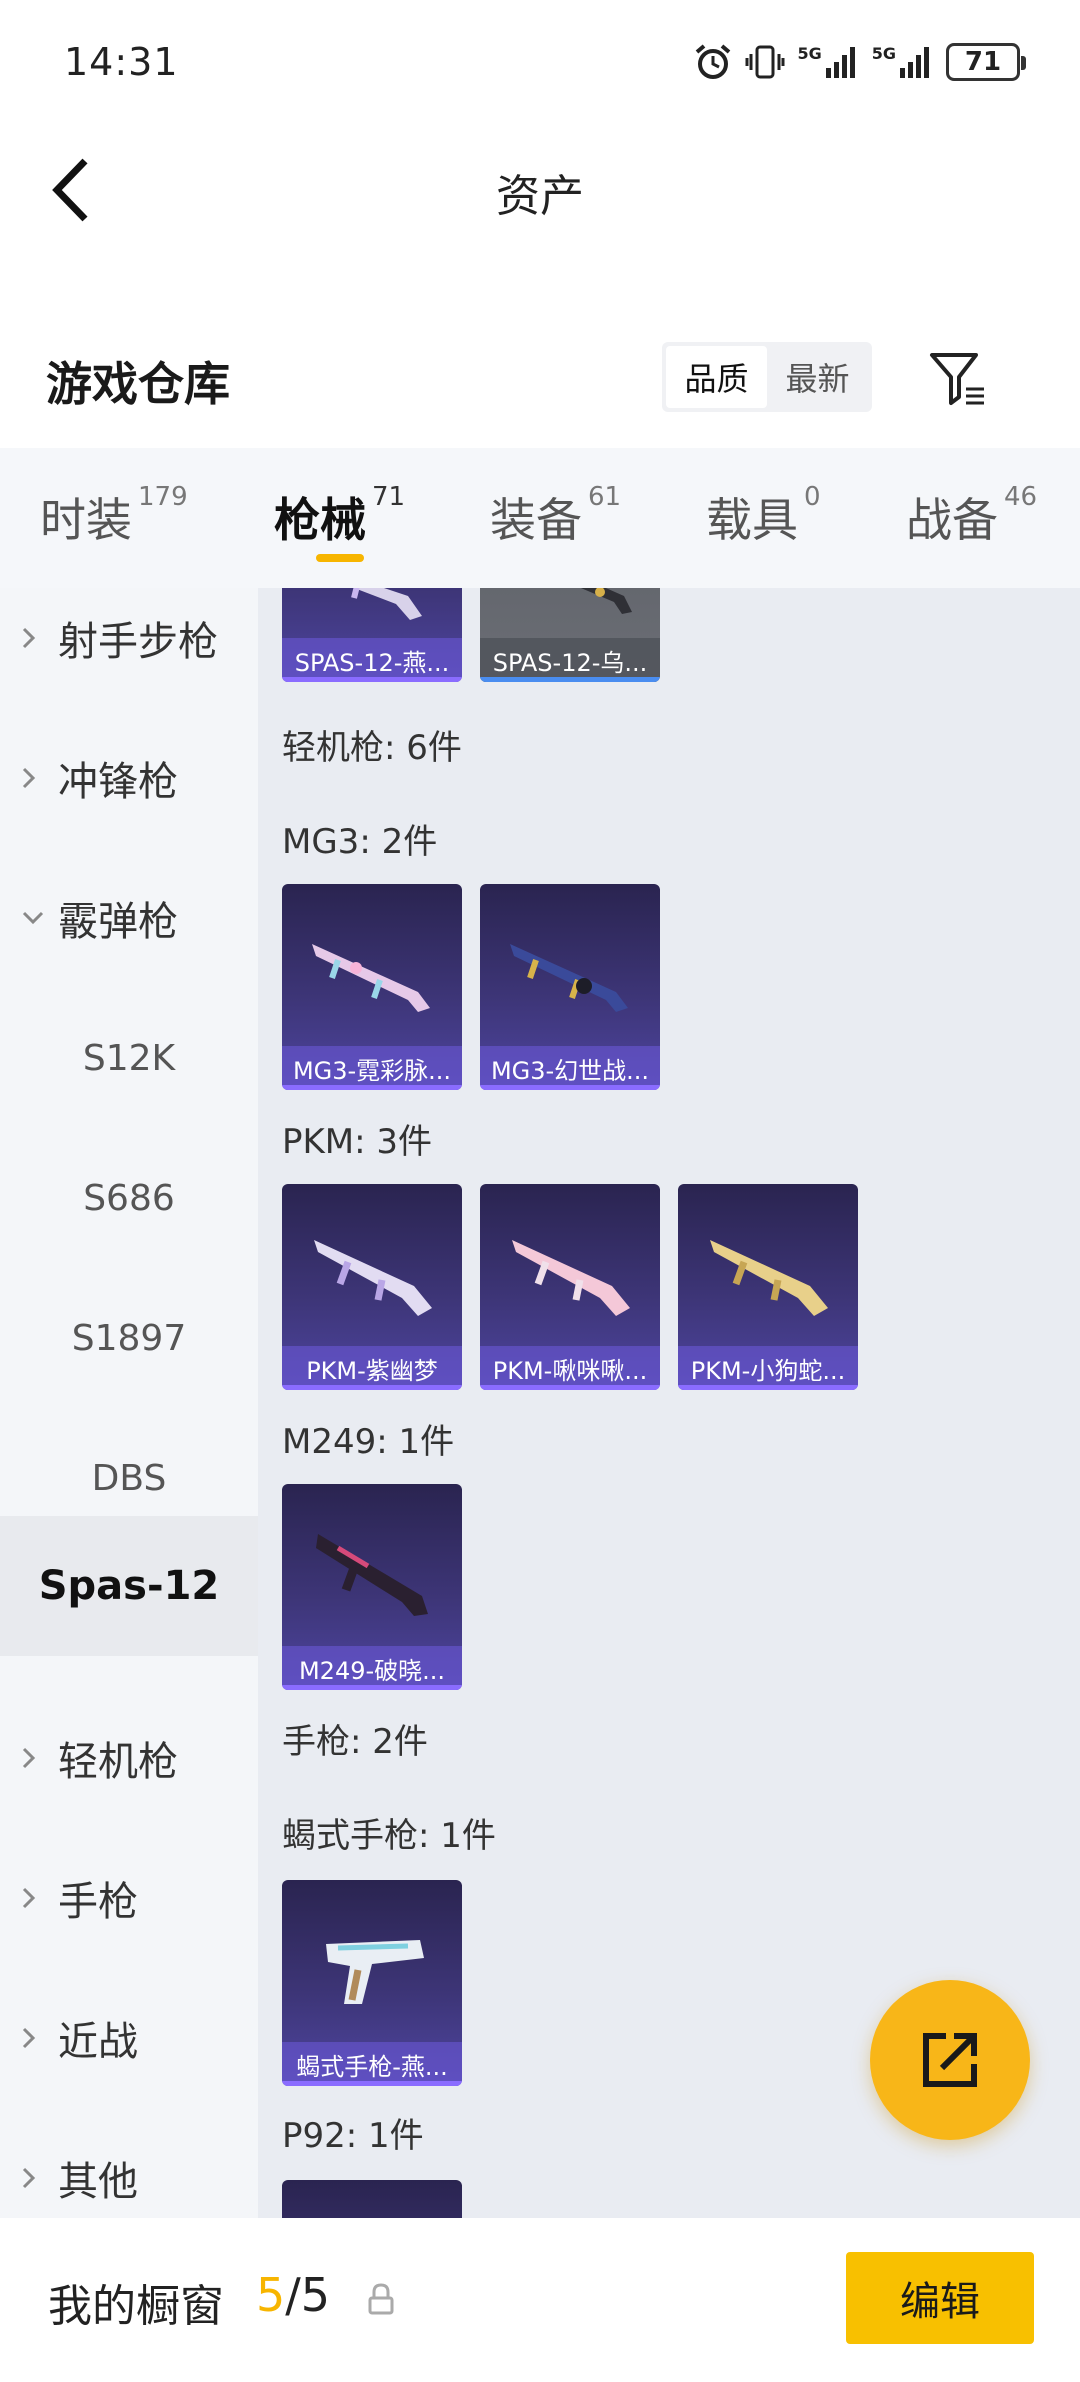 This screenshot has height=2382, width=1080. Describe the element at coordinates (355, 1742) in the screenshot. I see `category-header: 手枪: 2件` at that location.